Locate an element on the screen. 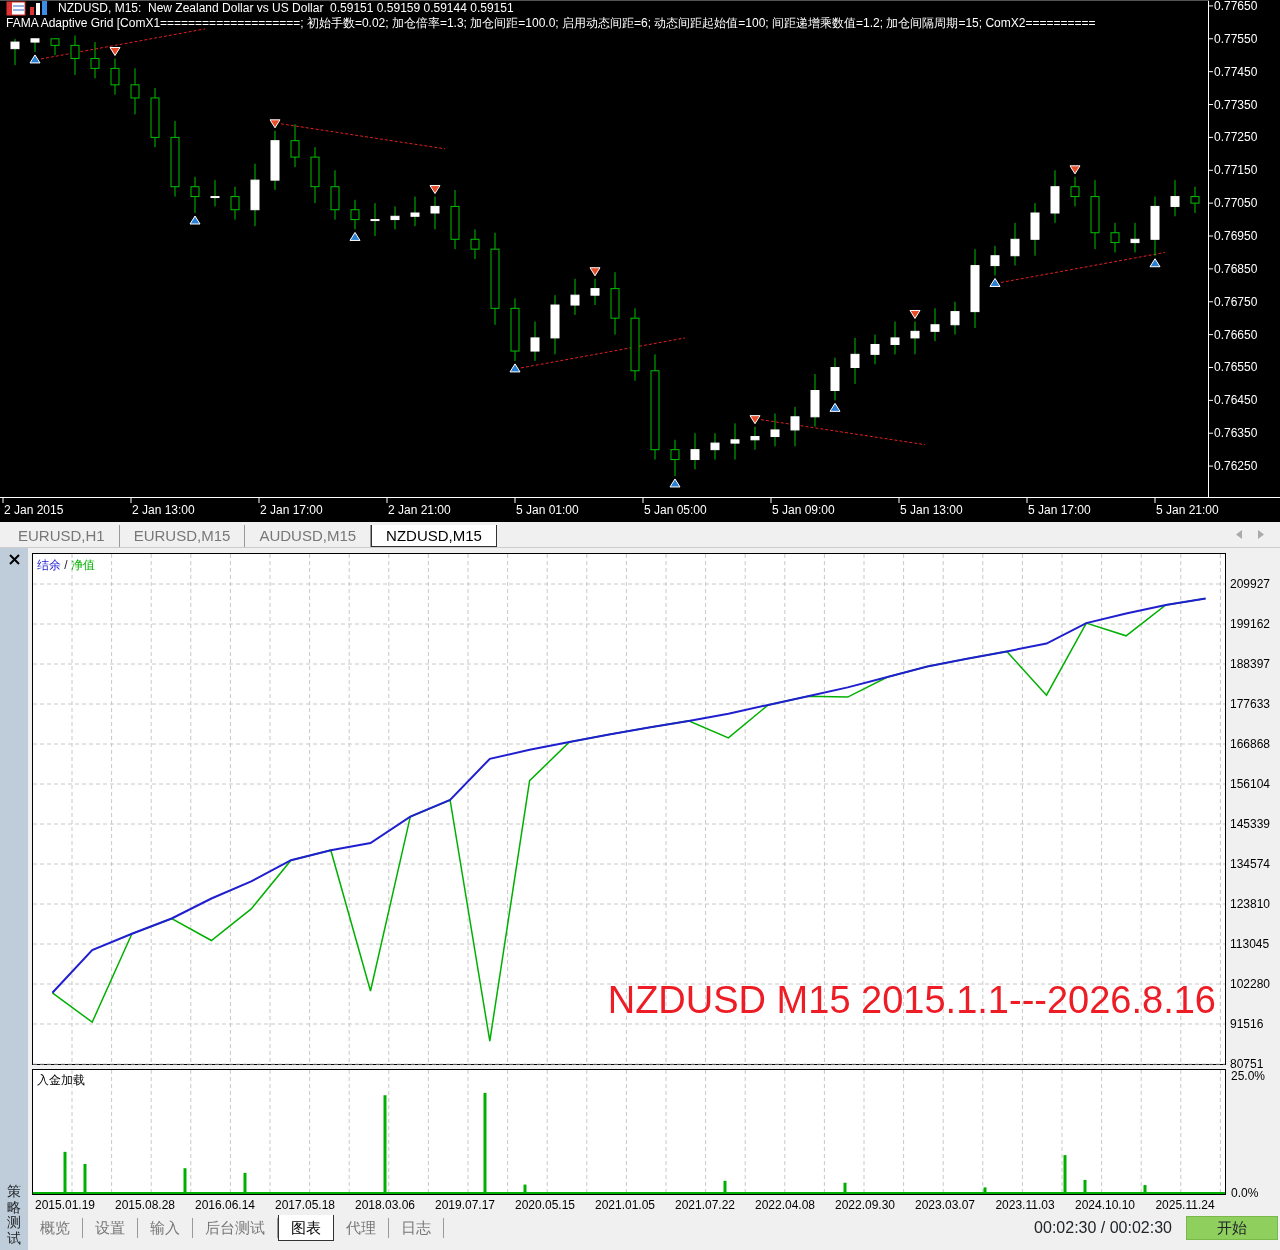 The image size is (1280, 1250). price-label: 0.76750 is located at coordinates (1236, 301).